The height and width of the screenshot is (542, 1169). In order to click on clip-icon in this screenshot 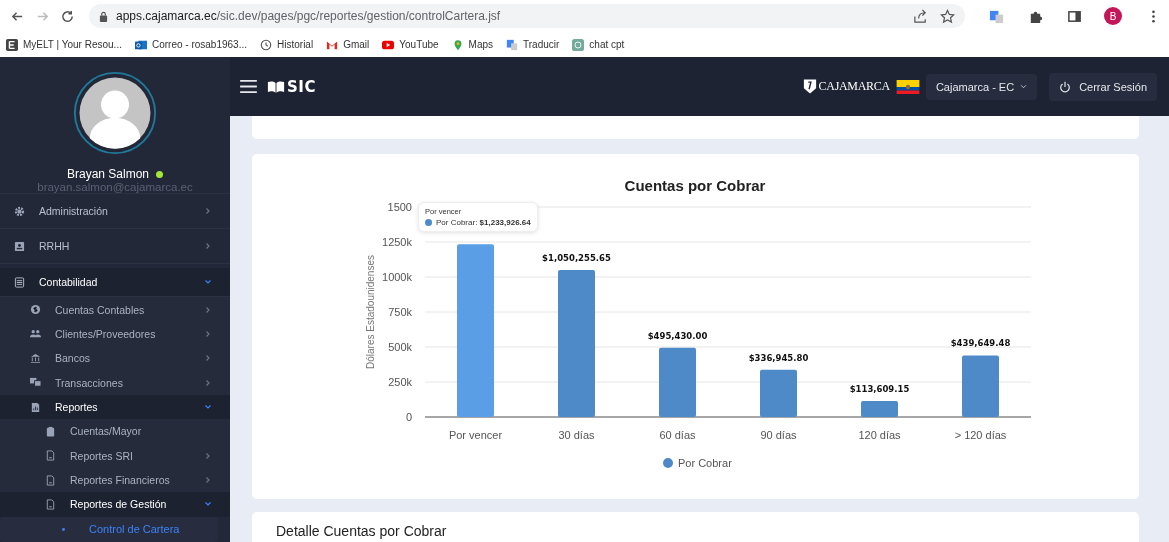, I will do `click(50, 431)`.